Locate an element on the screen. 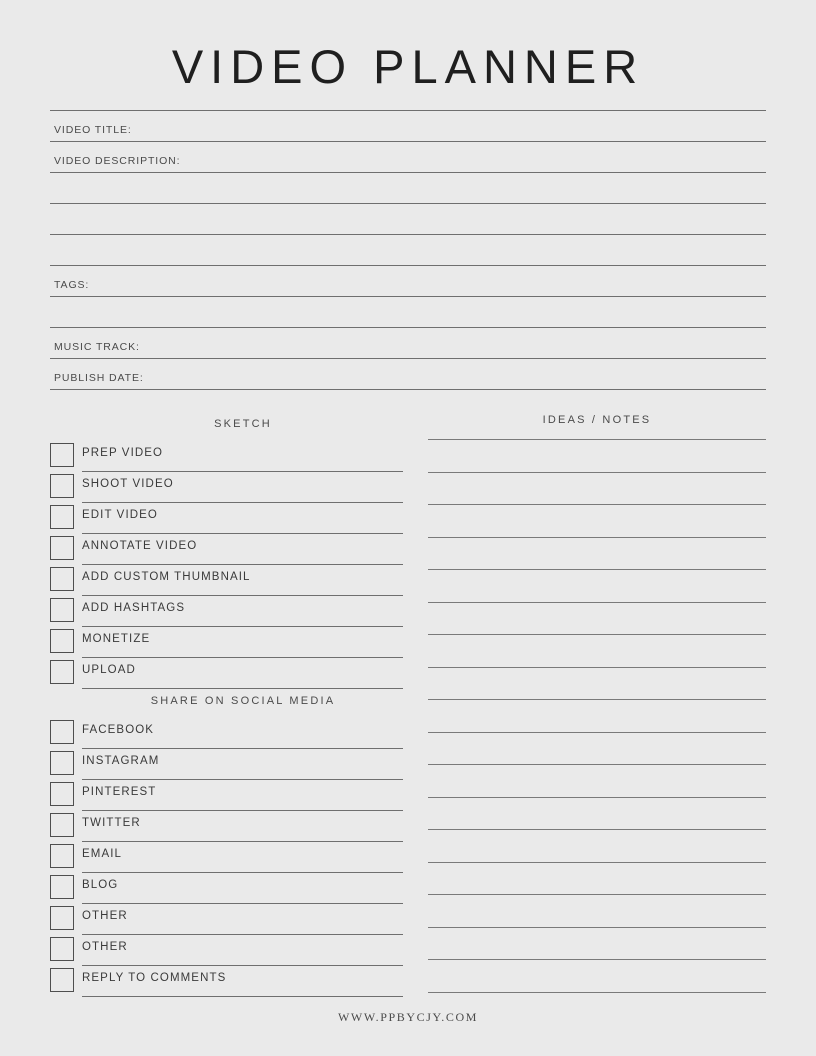 This screenshot has height=1056, width=816. sketch-item-row: EDIT VIDEO is located at coordinates (226, 518).